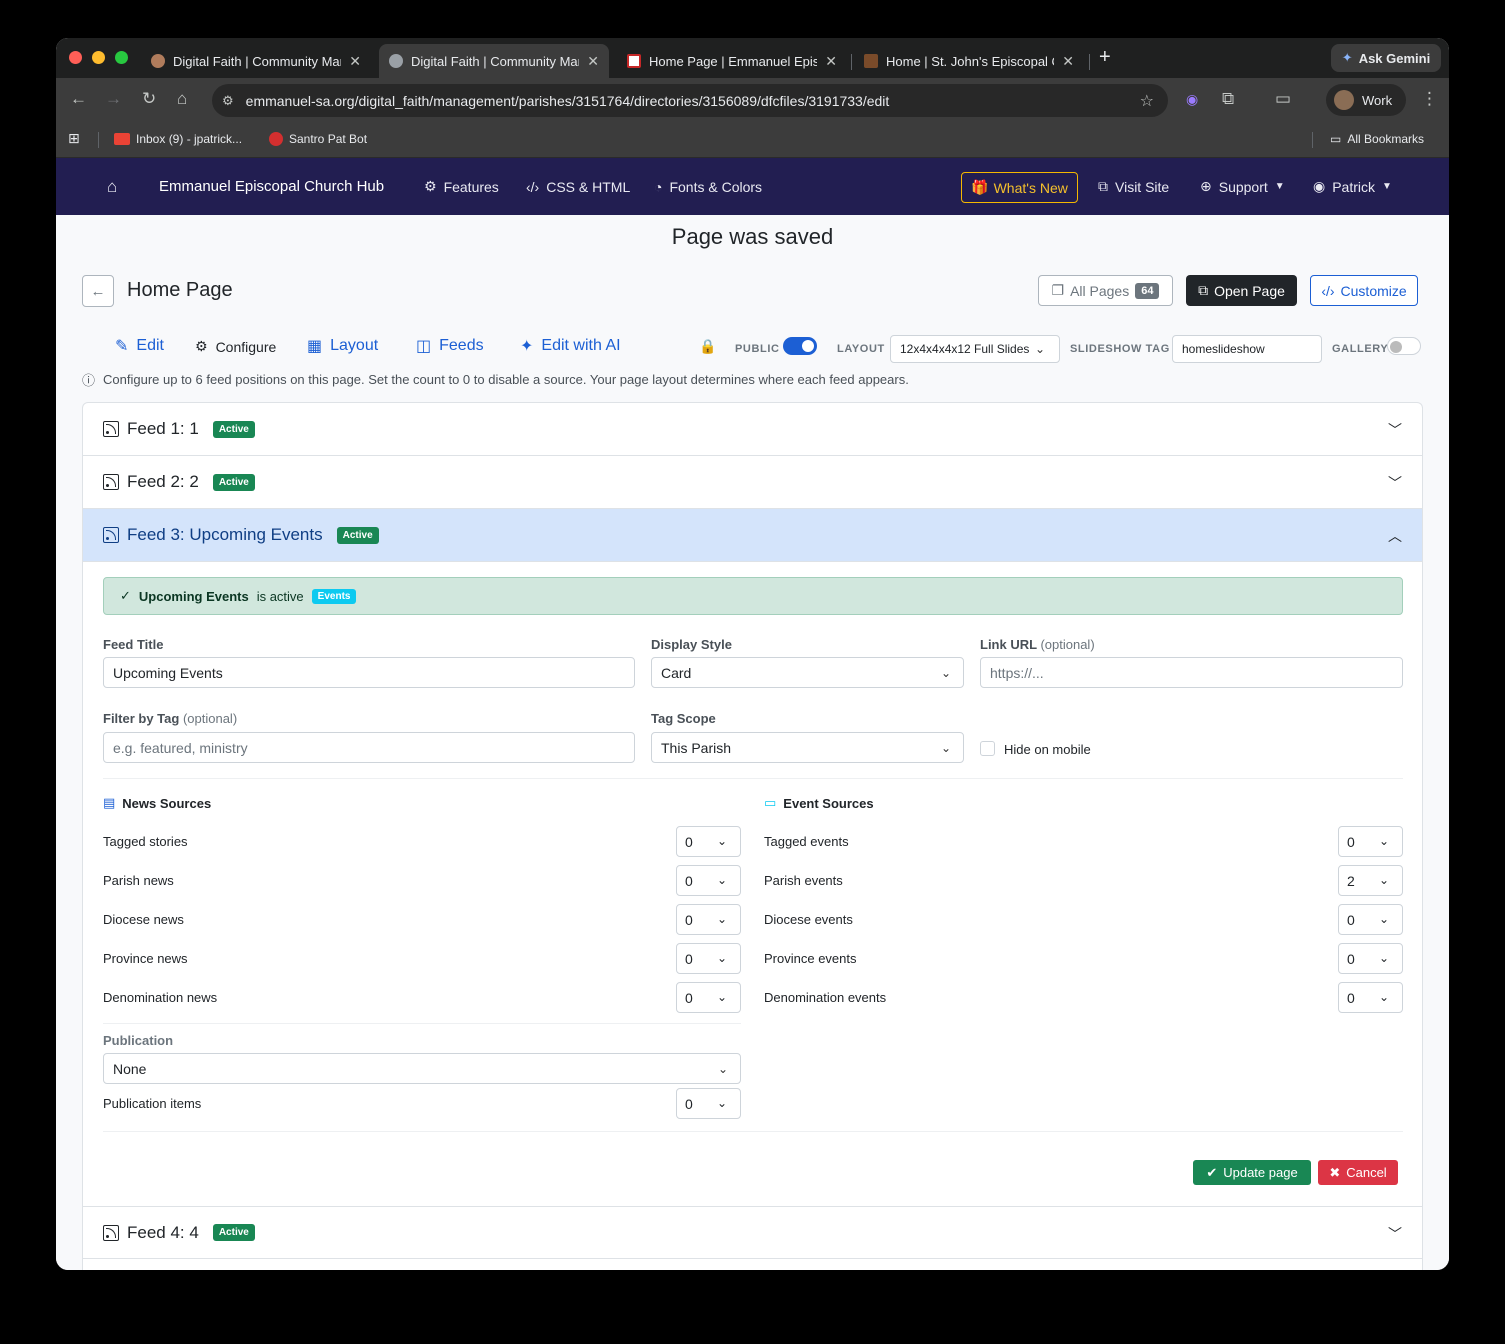  What do you see at coordinates (752, 429) in the screenshot?
I see `feed-1-header: Feed 1: 1 Active ﹀` at bounding box center [752, 429].